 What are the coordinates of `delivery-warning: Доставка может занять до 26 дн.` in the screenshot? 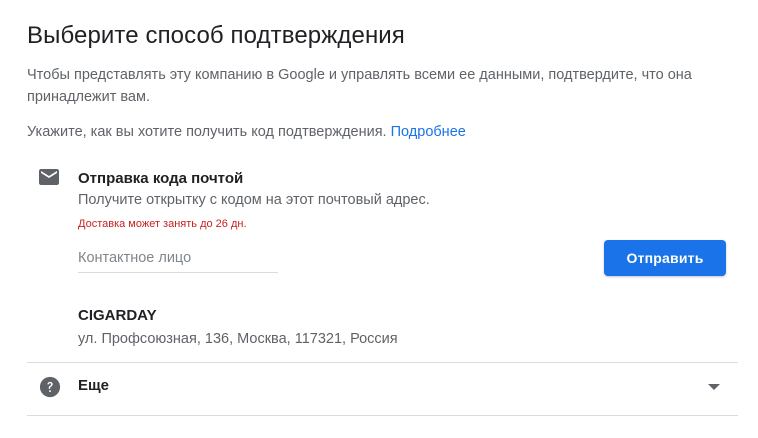 It's located at (162, 224).